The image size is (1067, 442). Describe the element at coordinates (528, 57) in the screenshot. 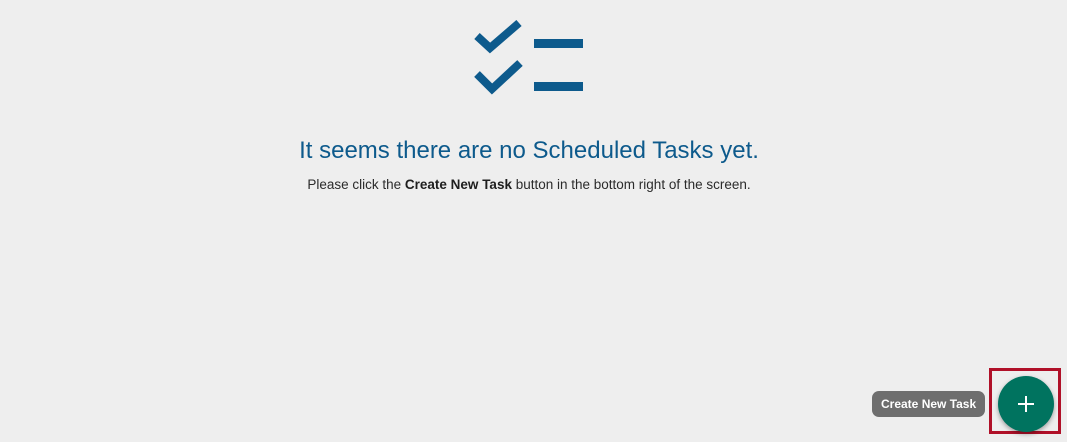

I see `checklist-icon` at that location.